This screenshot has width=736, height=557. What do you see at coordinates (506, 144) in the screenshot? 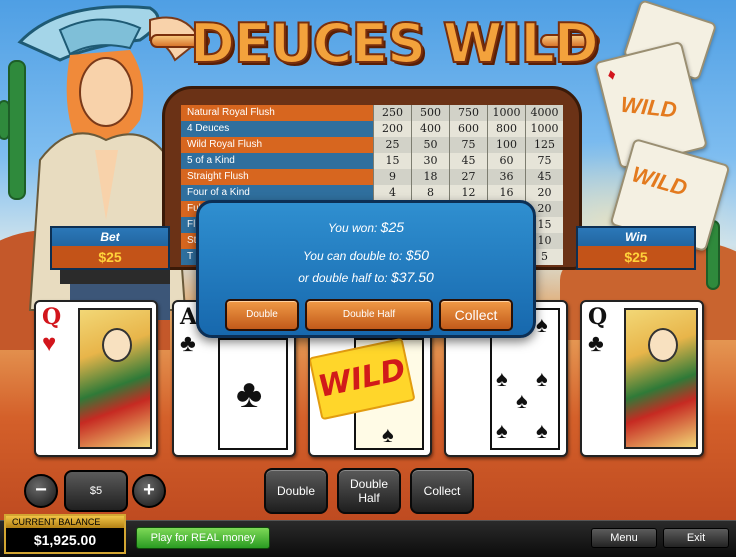
I see `paytable-payout: 100` at bounding box center [506, 144].